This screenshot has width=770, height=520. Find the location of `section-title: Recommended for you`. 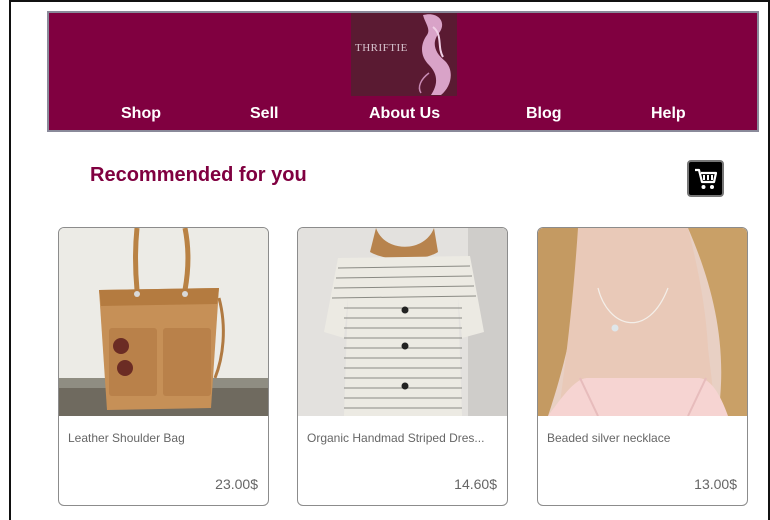

section-title: Recommended for you is located at coordinates (198, 175).